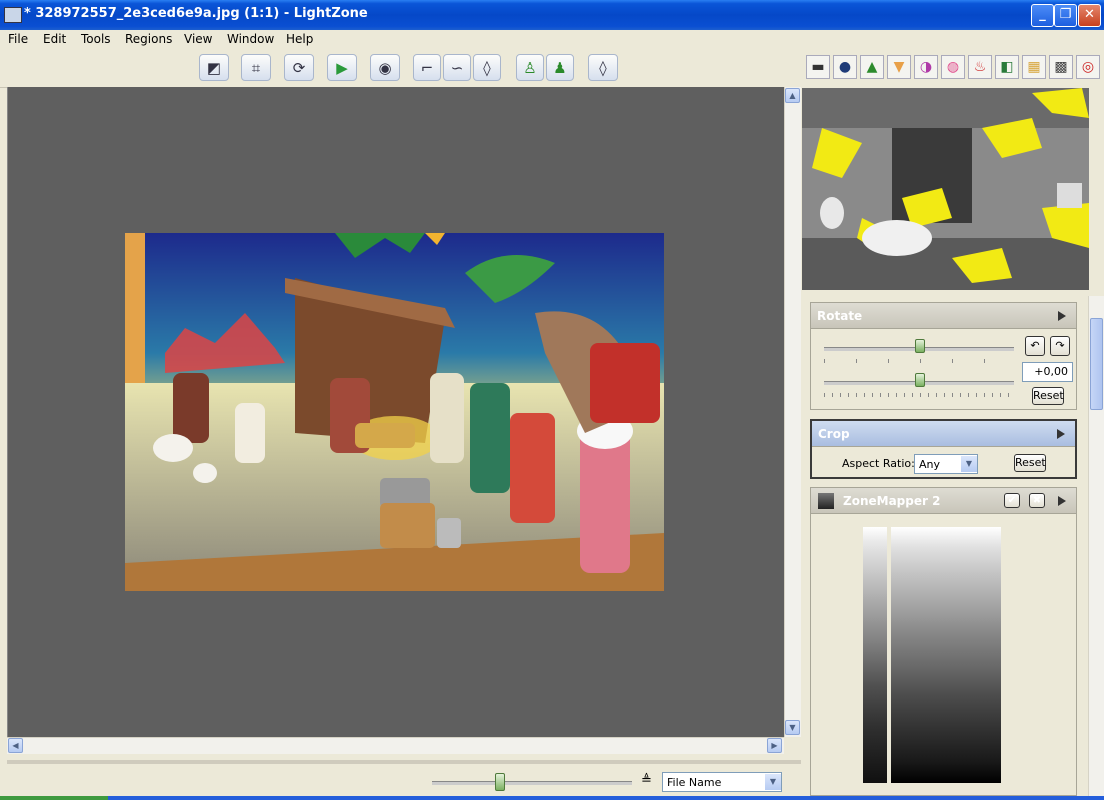 The image size is (1104, 800). What do you see at coordinates (875, 655) in the screenshot?
I see `zone-bar-preview` at bounding box center [875, 655].